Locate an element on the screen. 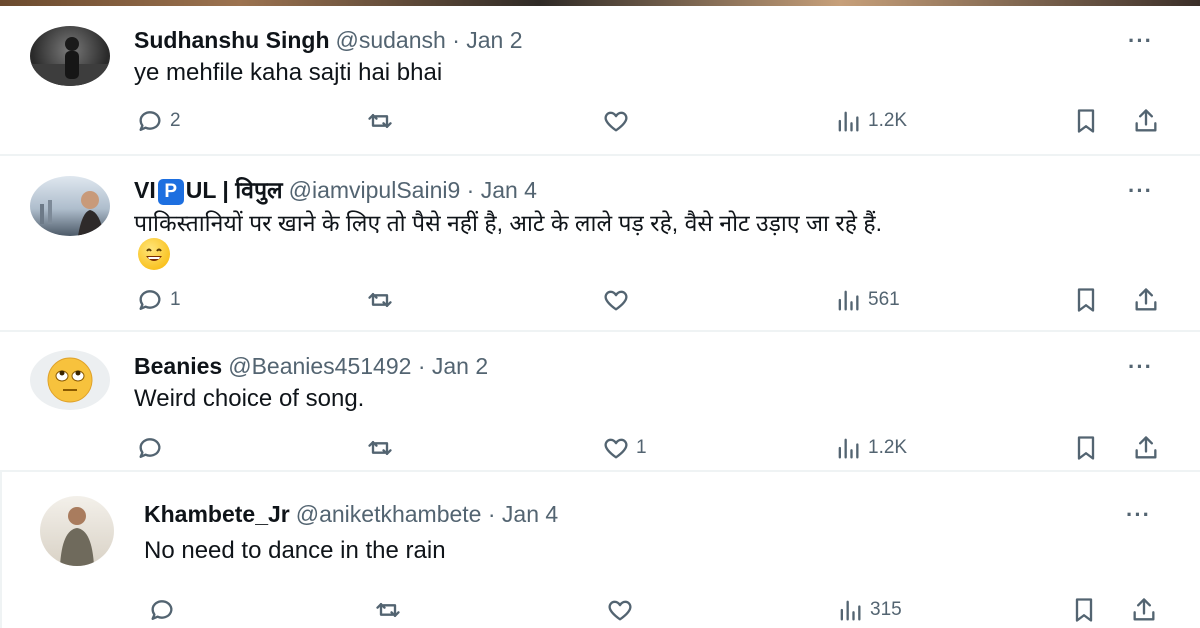 This screenshot has width=1200, height=628. author-name: Beanies is located at coordinates (178, 366).